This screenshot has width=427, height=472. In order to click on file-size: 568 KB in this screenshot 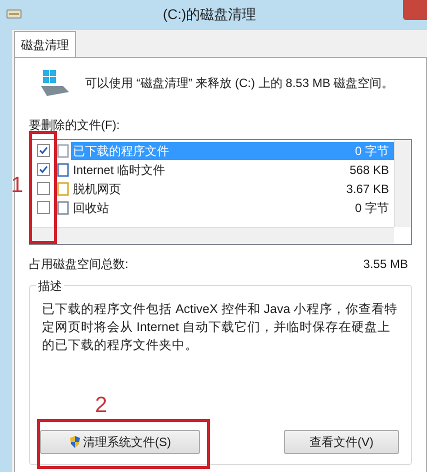, I will do `click(369, 170)`.